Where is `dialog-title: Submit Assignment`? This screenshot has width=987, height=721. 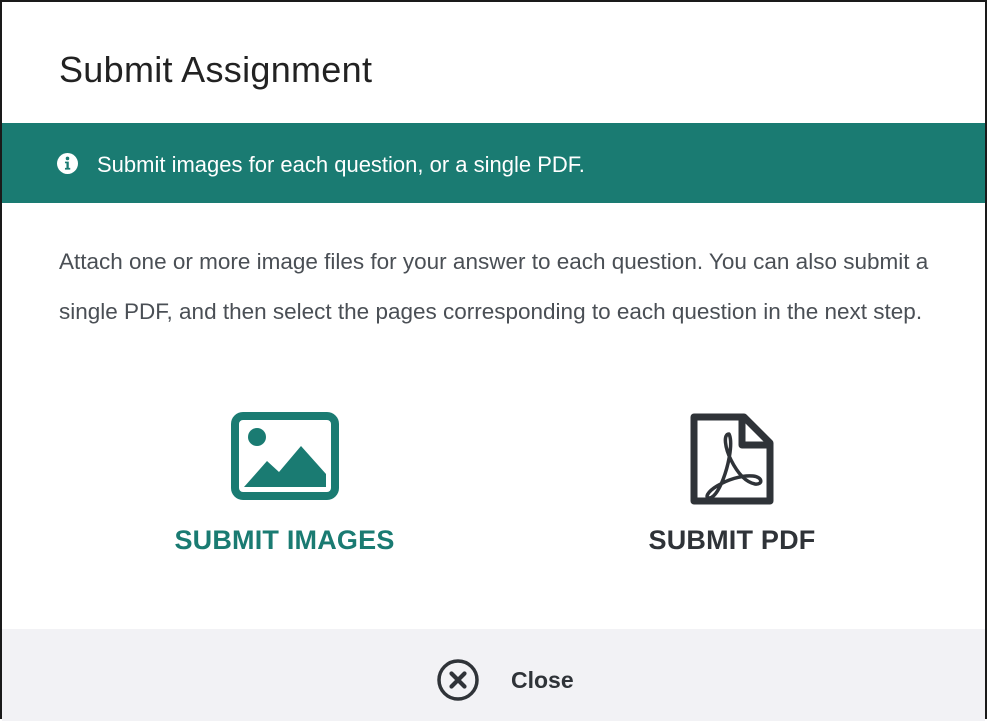 dialog-title: Submit Assignment is located at coordinates (216, 69).